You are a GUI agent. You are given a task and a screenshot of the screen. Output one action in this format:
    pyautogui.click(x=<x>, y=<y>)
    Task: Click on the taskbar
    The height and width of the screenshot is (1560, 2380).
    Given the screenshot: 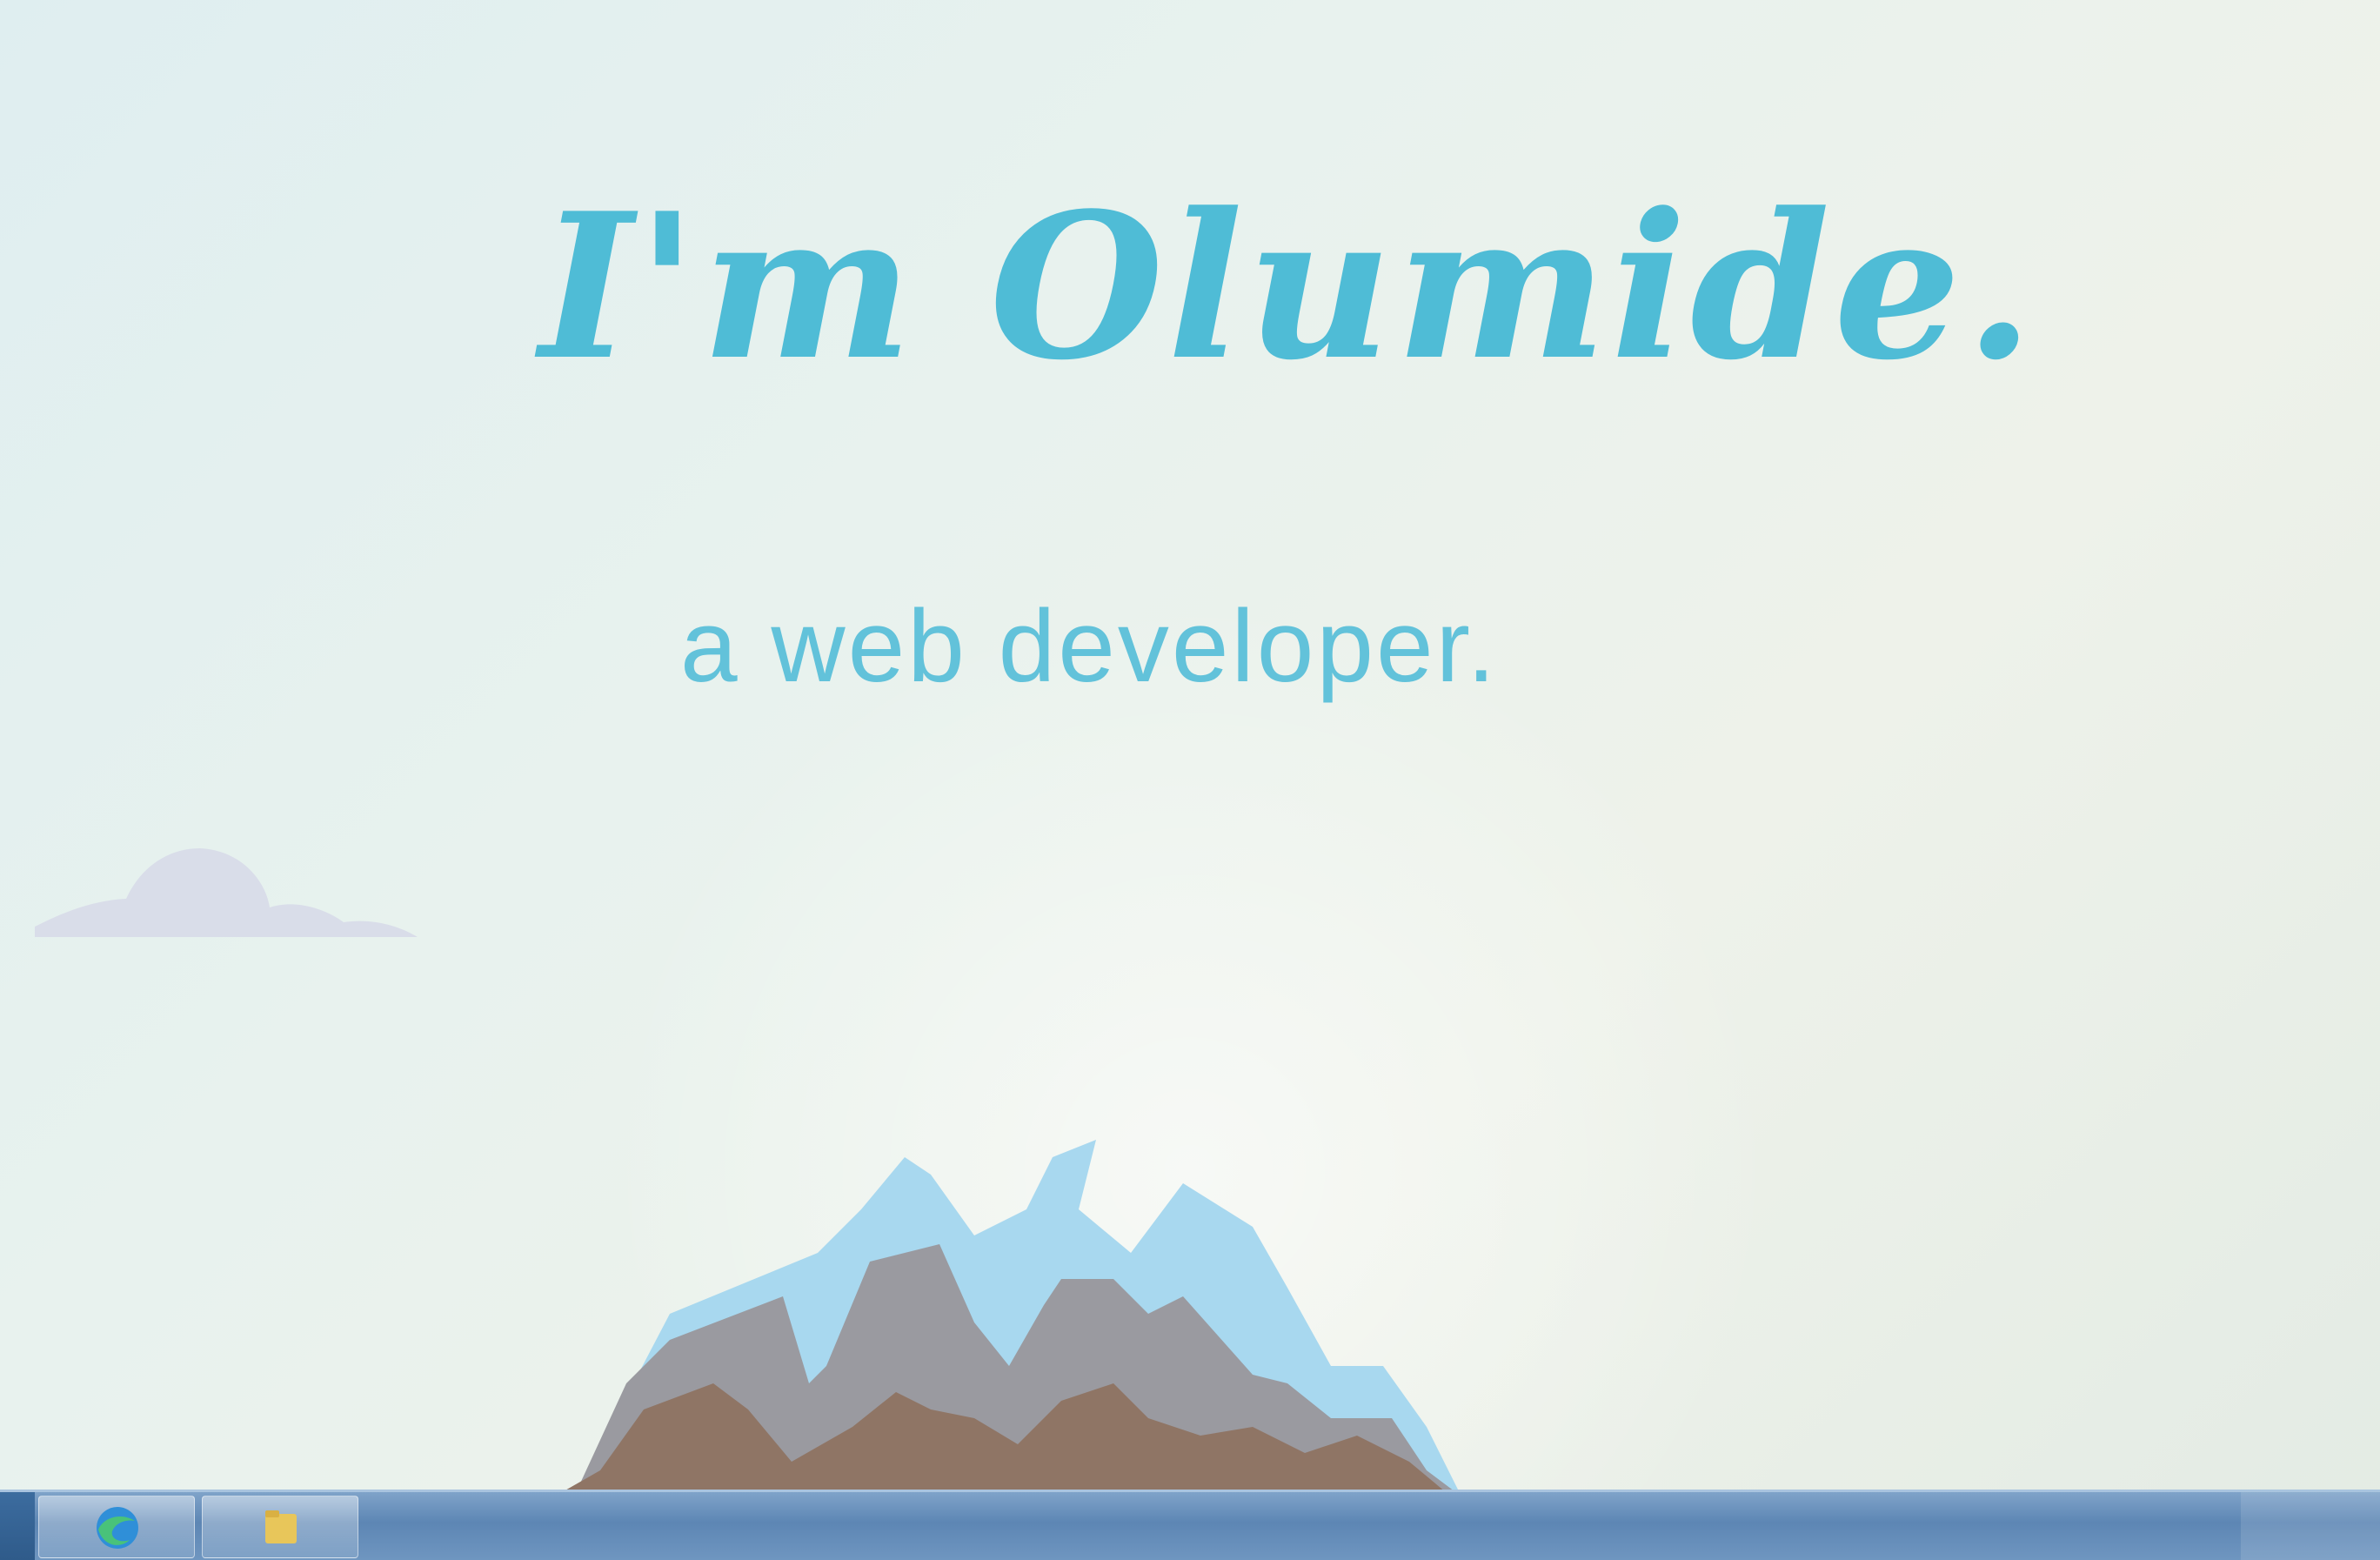 What is the action you would take?
    pyautogui.click(x=1190, y=1525)
    